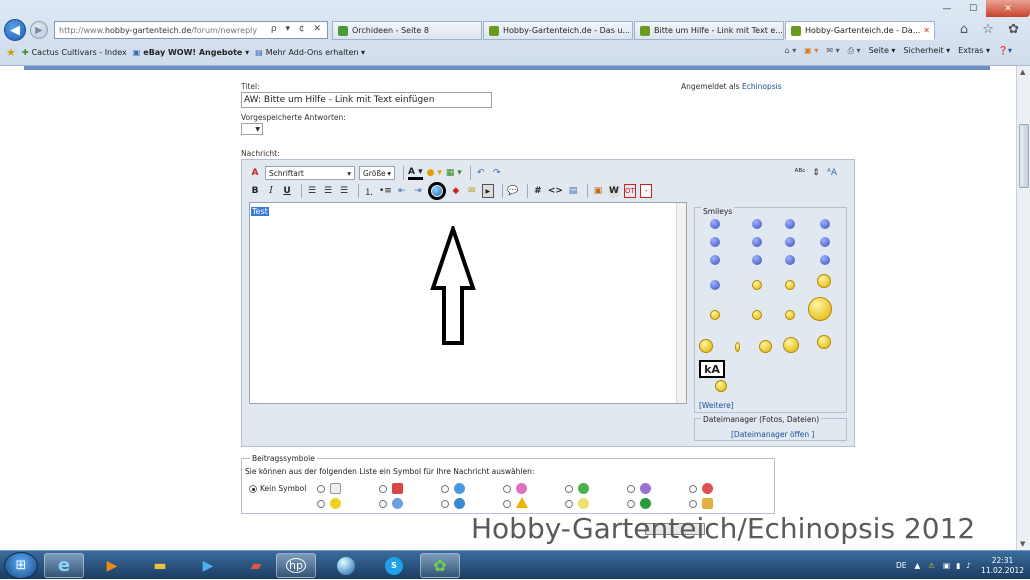 This screenshot has width=1030, height=580. What do you see at coordinates (901, 565) in the screenshot?
I see `language-indicator: DE` at bounding box center [901, 565].